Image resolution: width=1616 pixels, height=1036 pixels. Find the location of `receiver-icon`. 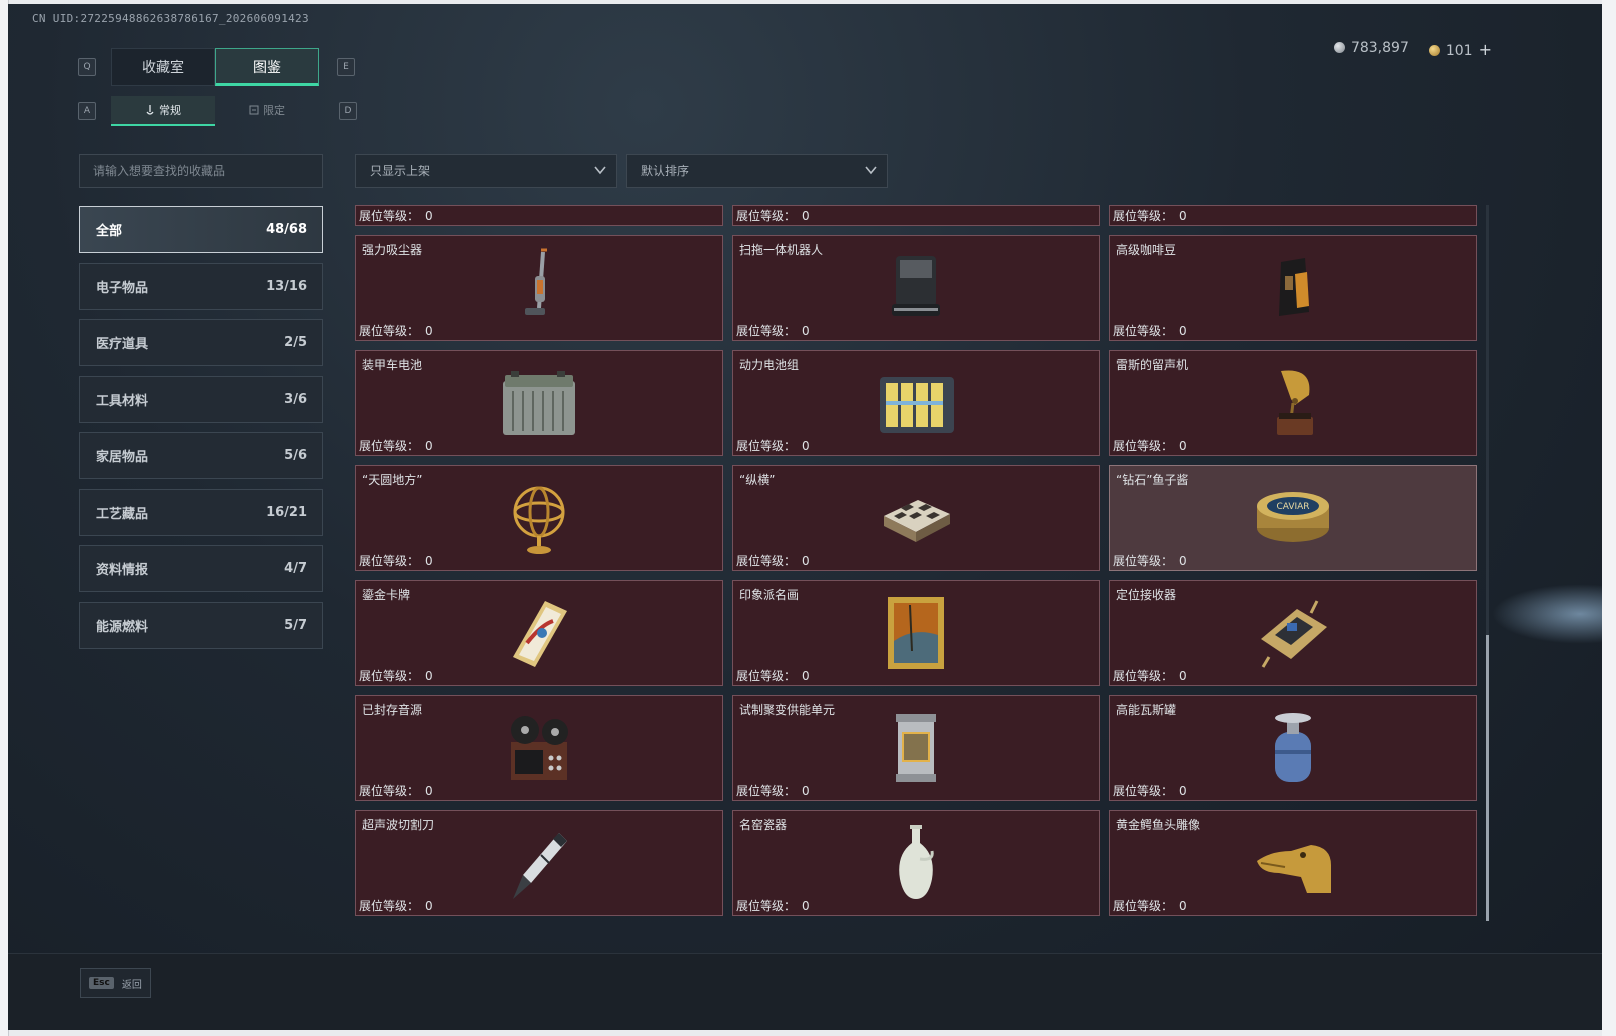

receiver-icon is located at coordinates (1294, 634).